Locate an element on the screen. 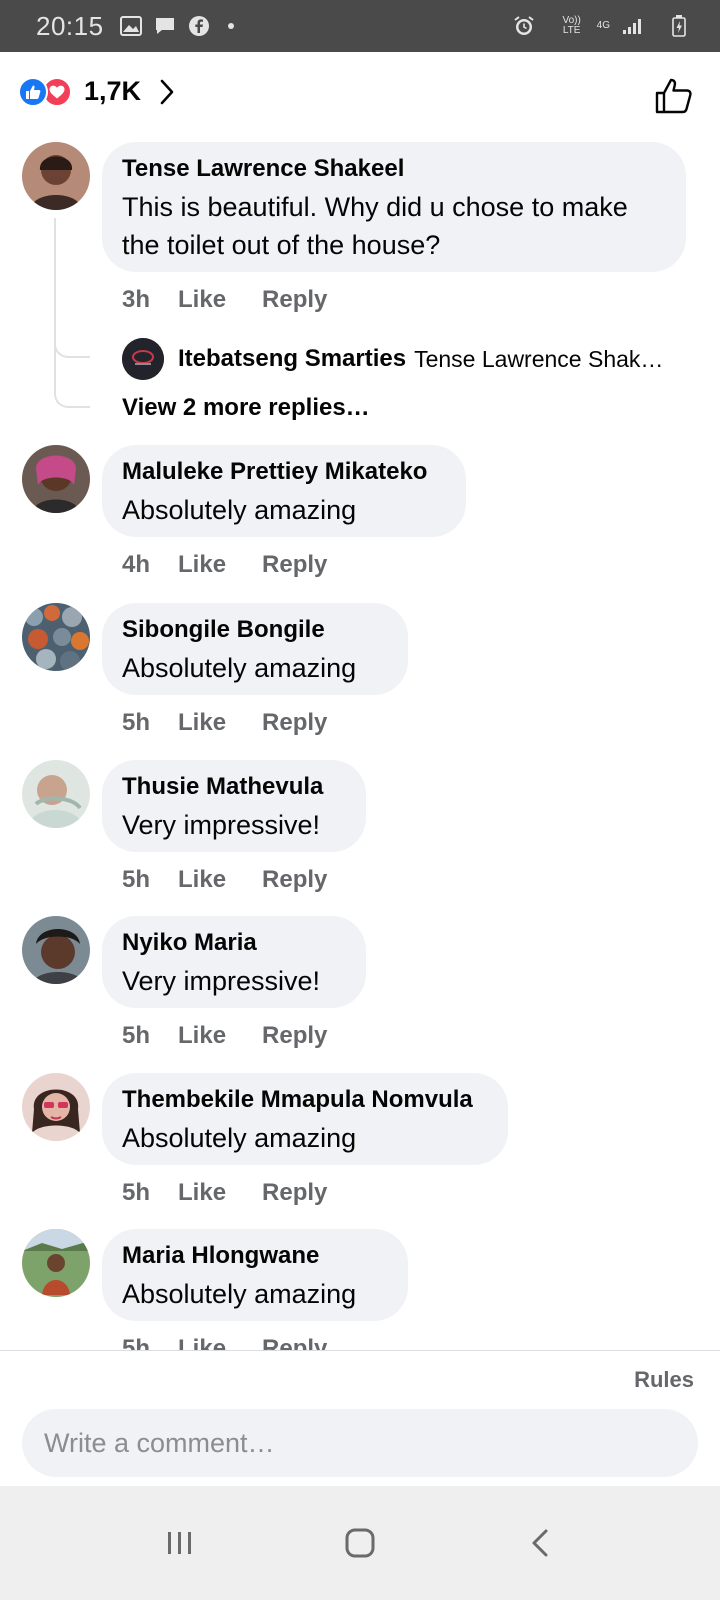 The height and width of the screenshot is (1600, 720). reply-author: Itebatseng Smarties is located at coordinates (292, 359).